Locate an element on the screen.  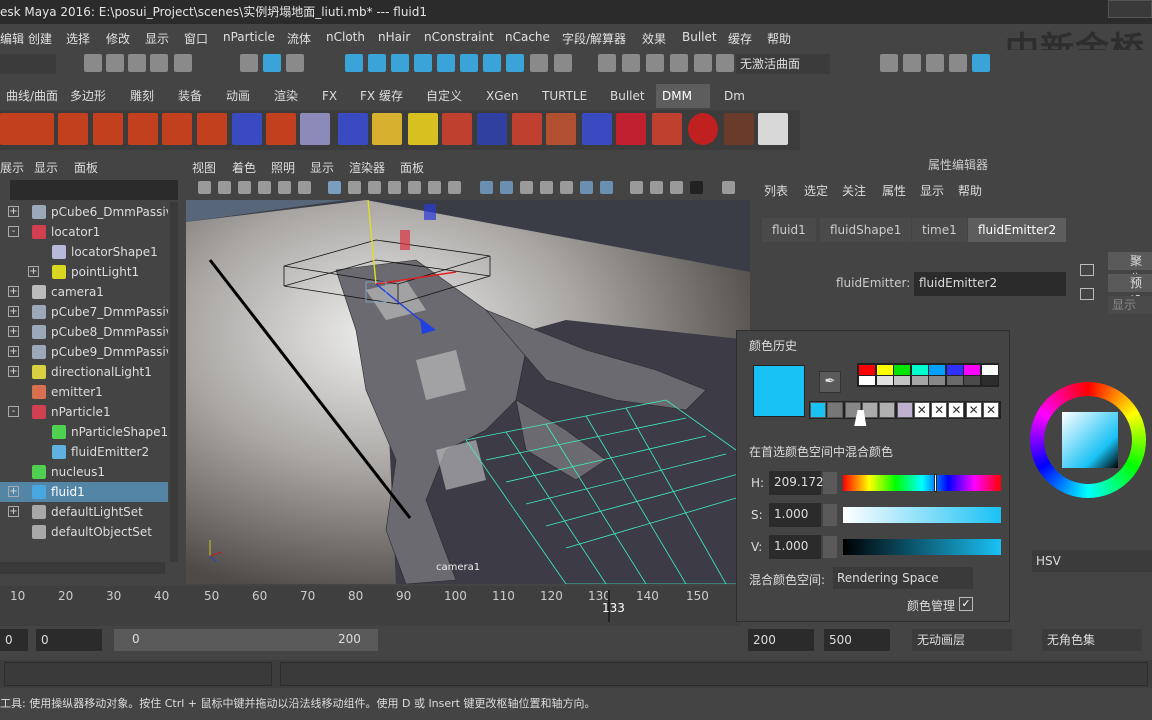
menu-edit: 编辑 is located at coordinates (12, 38).